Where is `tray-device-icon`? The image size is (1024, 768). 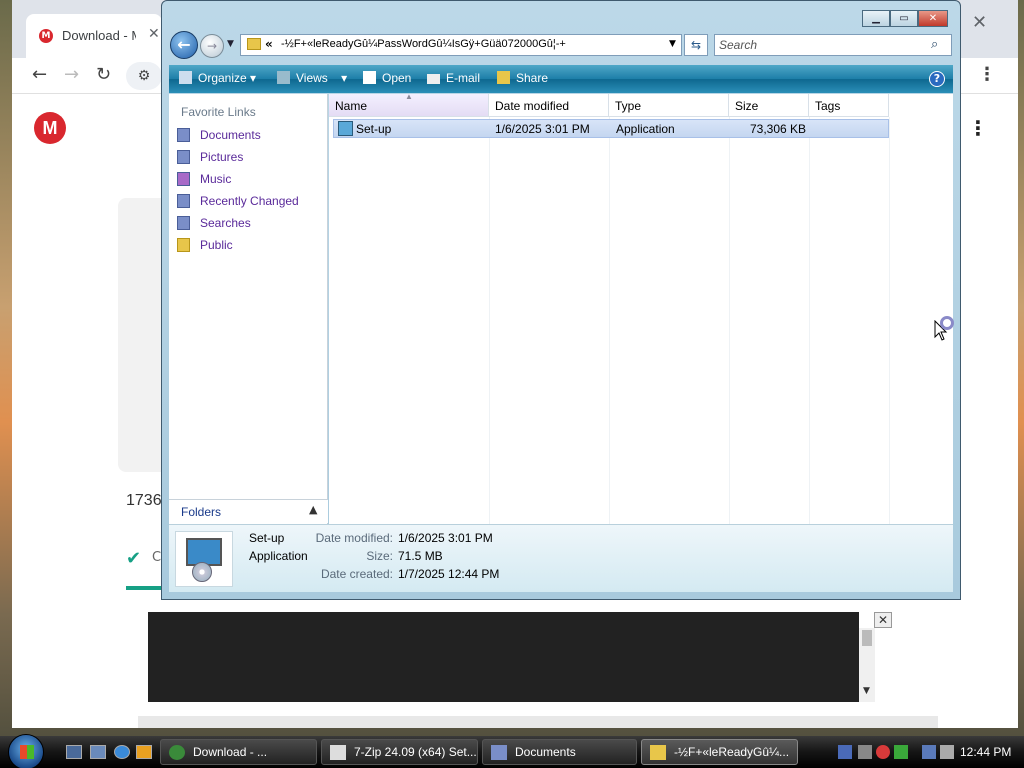 tray-device-icon is located at coordinates (865, 752).